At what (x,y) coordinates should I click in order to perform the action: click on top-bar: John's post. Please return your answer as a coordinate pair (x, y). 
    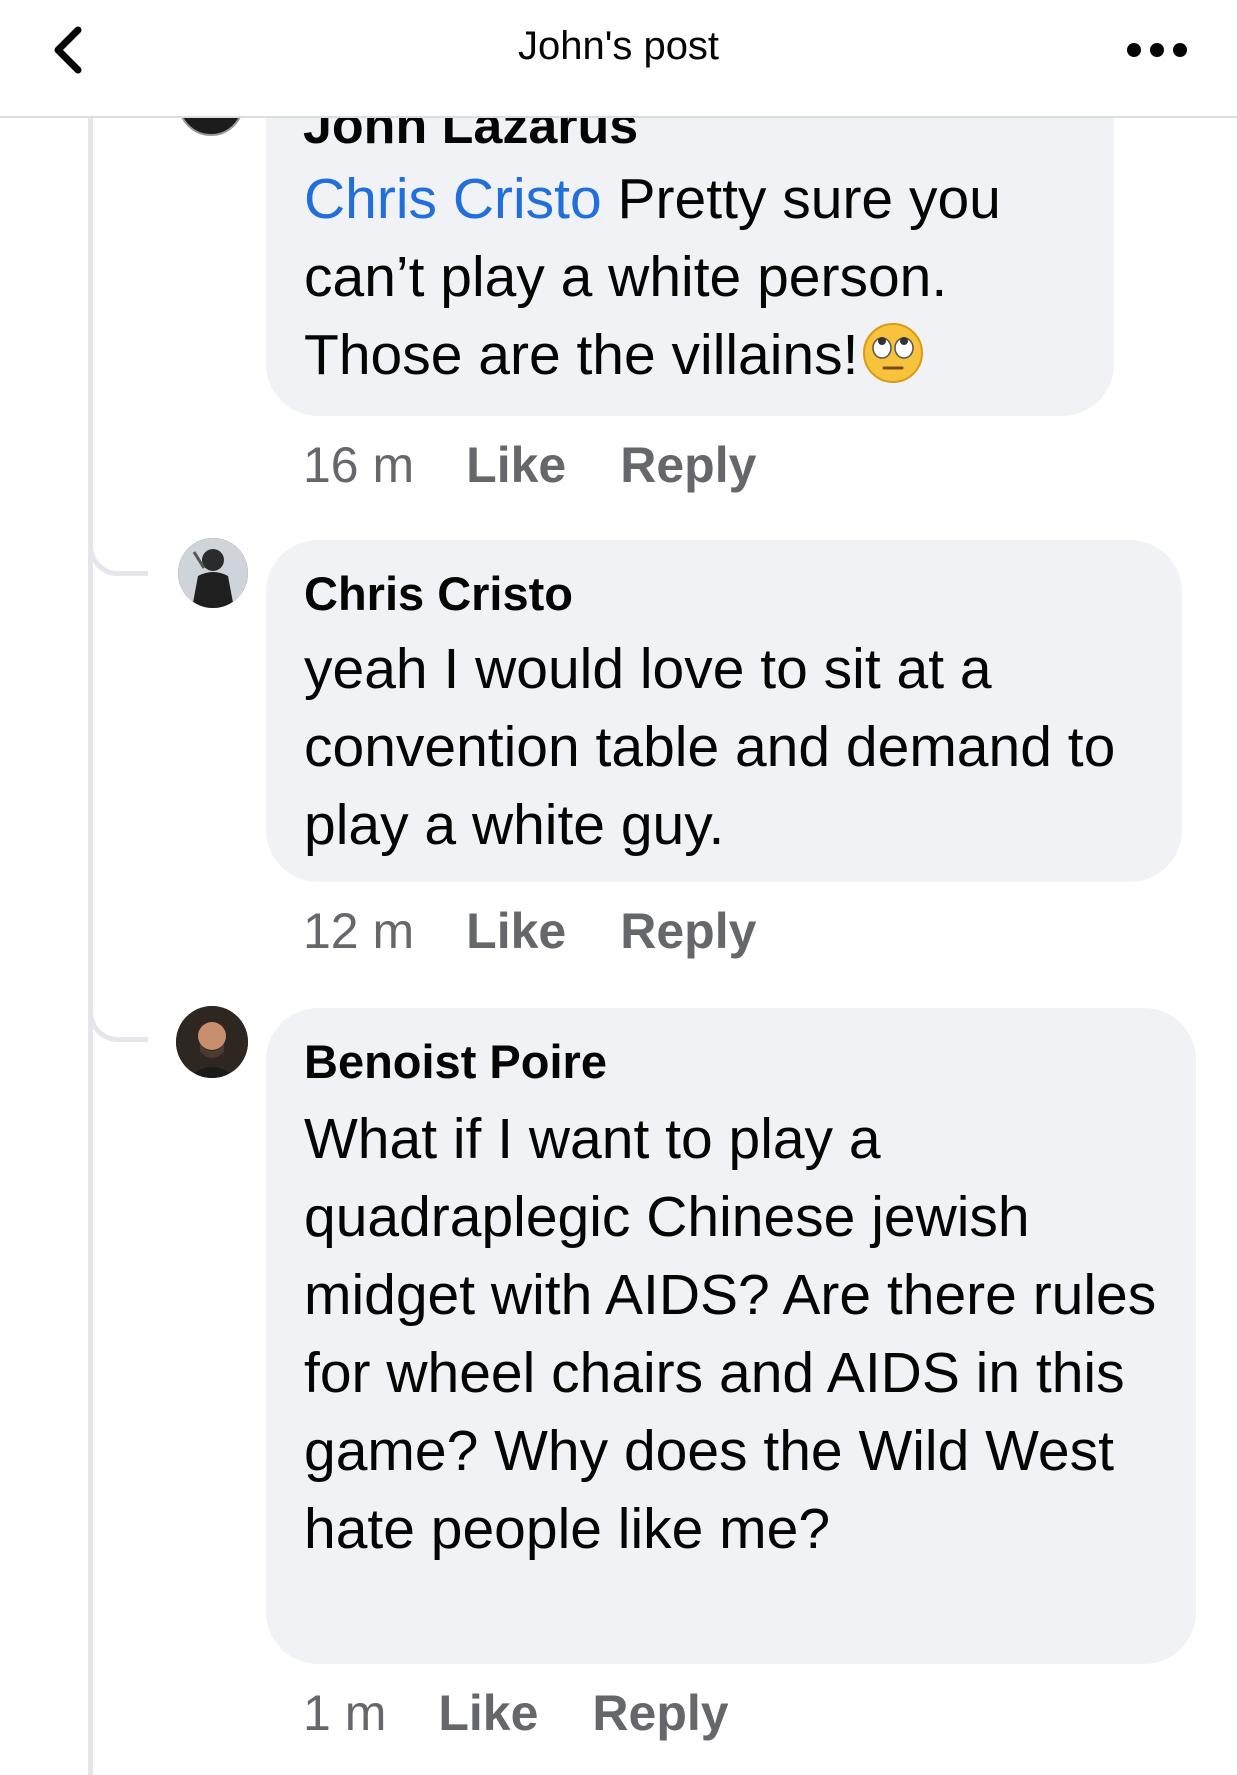
    Looking at the image, I should click on (618, 59).